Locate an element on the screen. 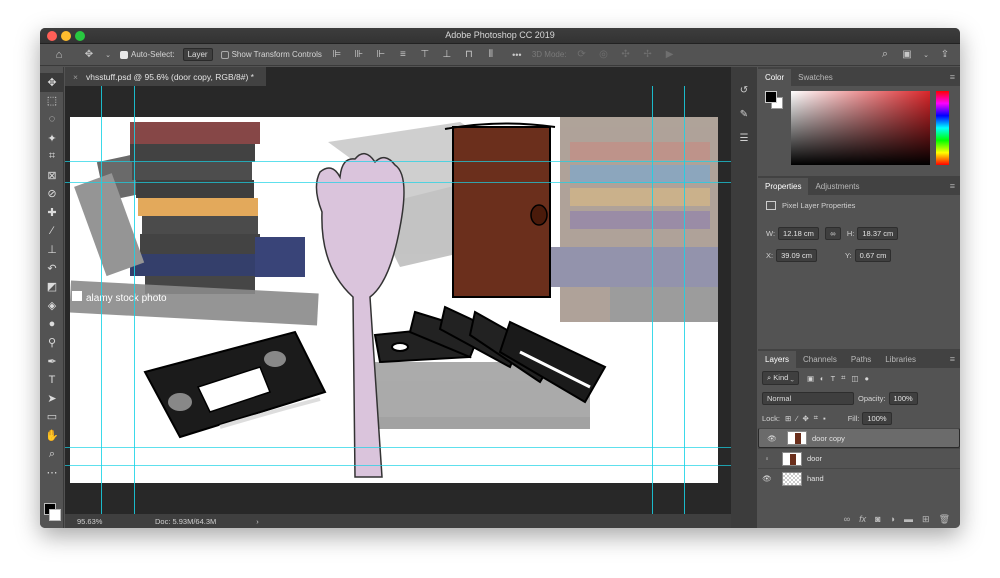 This screenshot has width=1000, height=578. auto-select-dropdown: Layer is located at coordinates (198, 55).